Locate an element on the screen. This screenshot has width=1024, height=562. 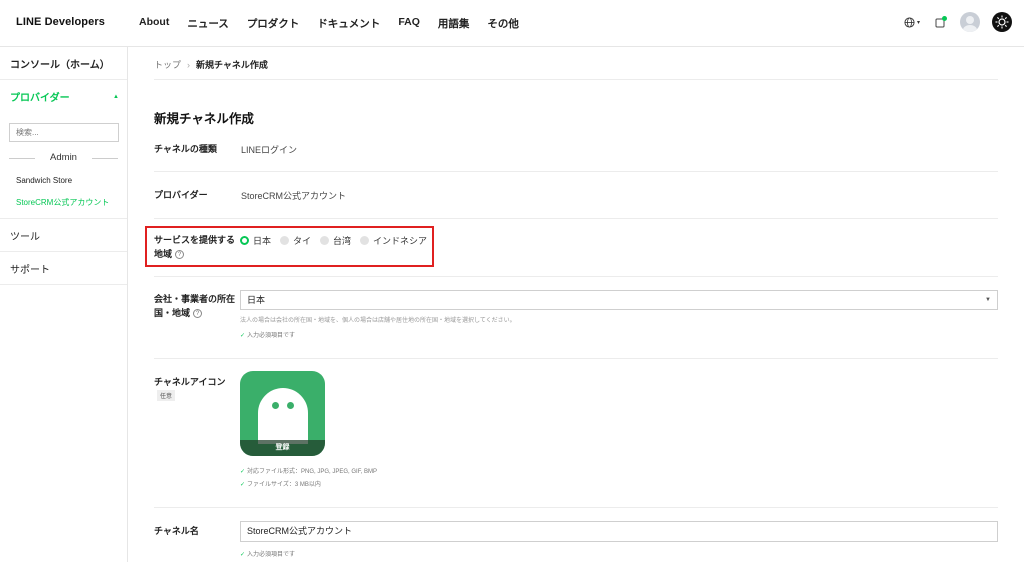
main-nav: About ニュース プロダクト ドキュメント FAQ 用語集 その他 is located at coordinates (338, 23).